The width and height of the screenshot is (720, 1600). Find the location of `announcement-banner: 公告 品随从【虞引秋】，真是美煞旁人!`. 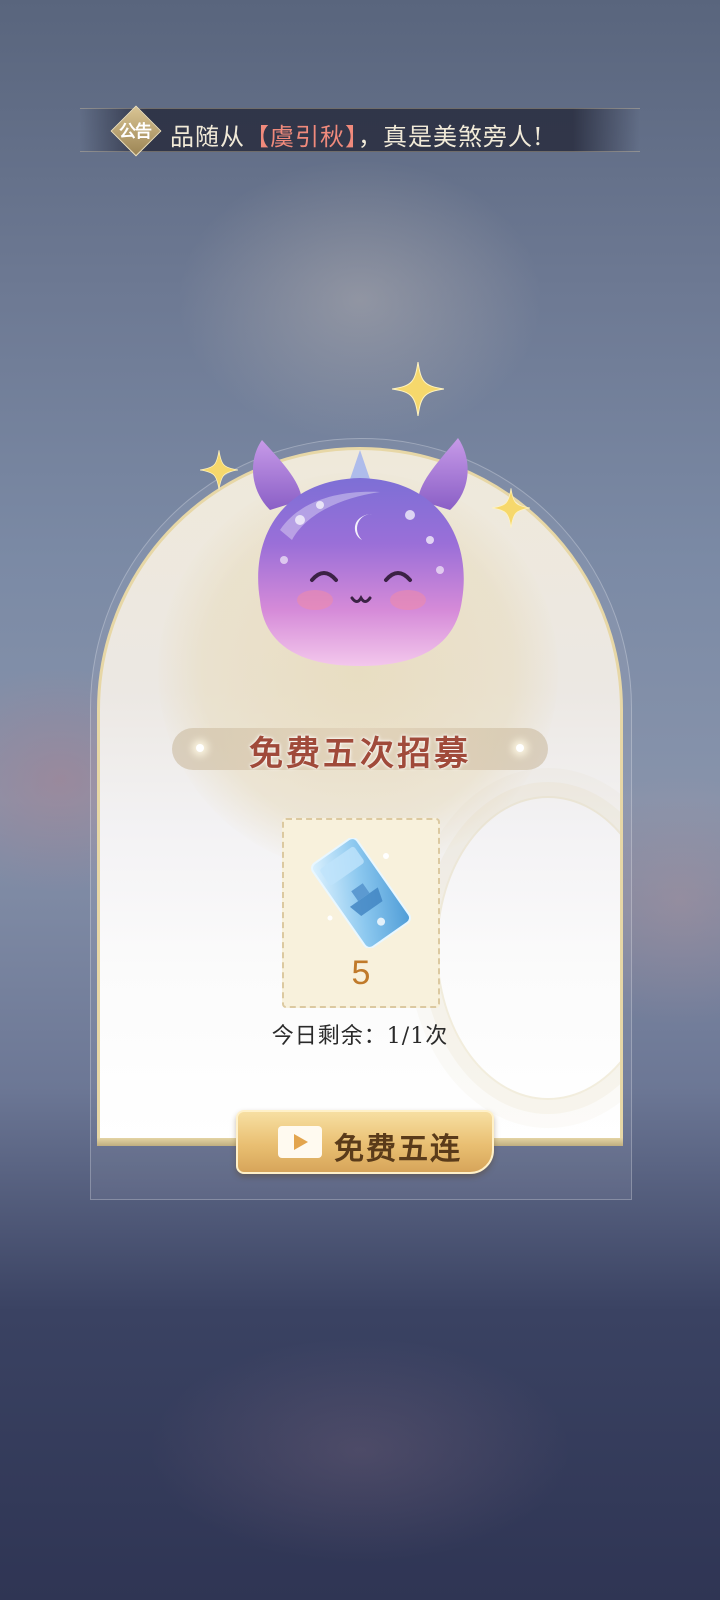

announcement-banner: 公告 品随从【虞引秋】，真是美煞旁人! is located at coordinates (360, 131).